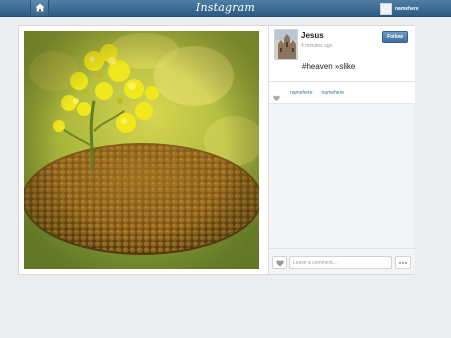  What do you see at coordinates (329, 66) in the screenshot?
I see `post-caption: #heaven »slike` at bounding box center [329, 66].